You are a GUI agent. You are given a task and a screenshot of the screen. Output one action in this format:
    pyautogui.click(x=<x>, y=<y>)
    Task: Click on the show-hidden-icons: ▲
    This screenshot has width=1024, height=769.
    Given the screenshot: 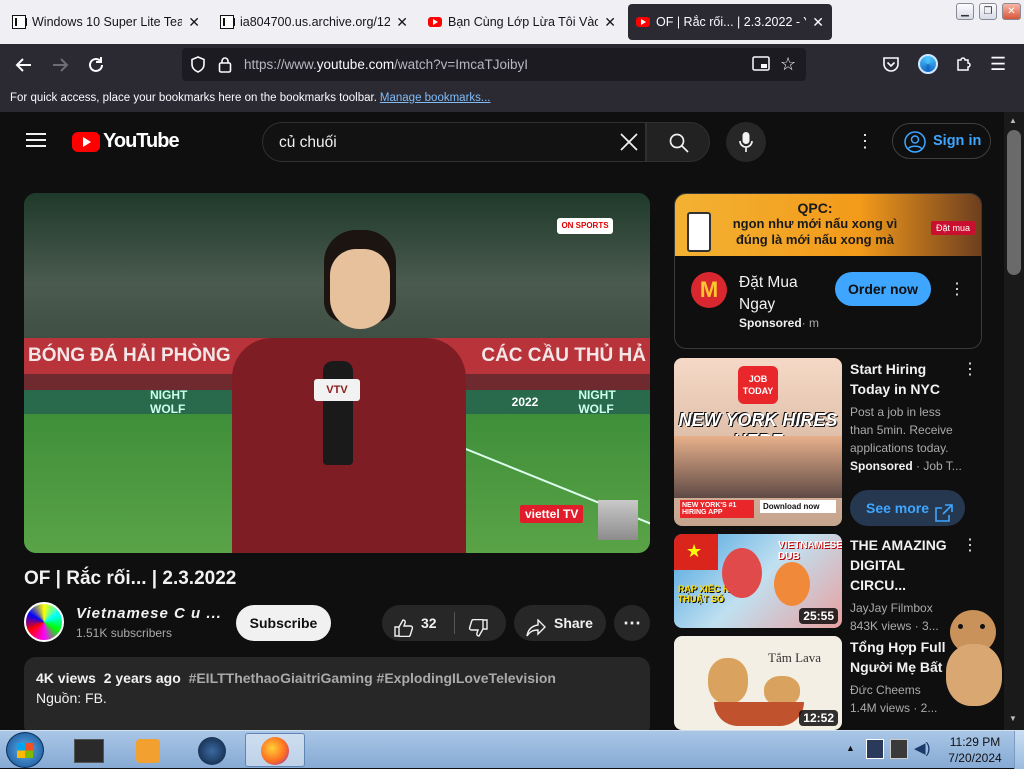 What is the action you would take?
    pyautogui.click(x=850, y=748)
    